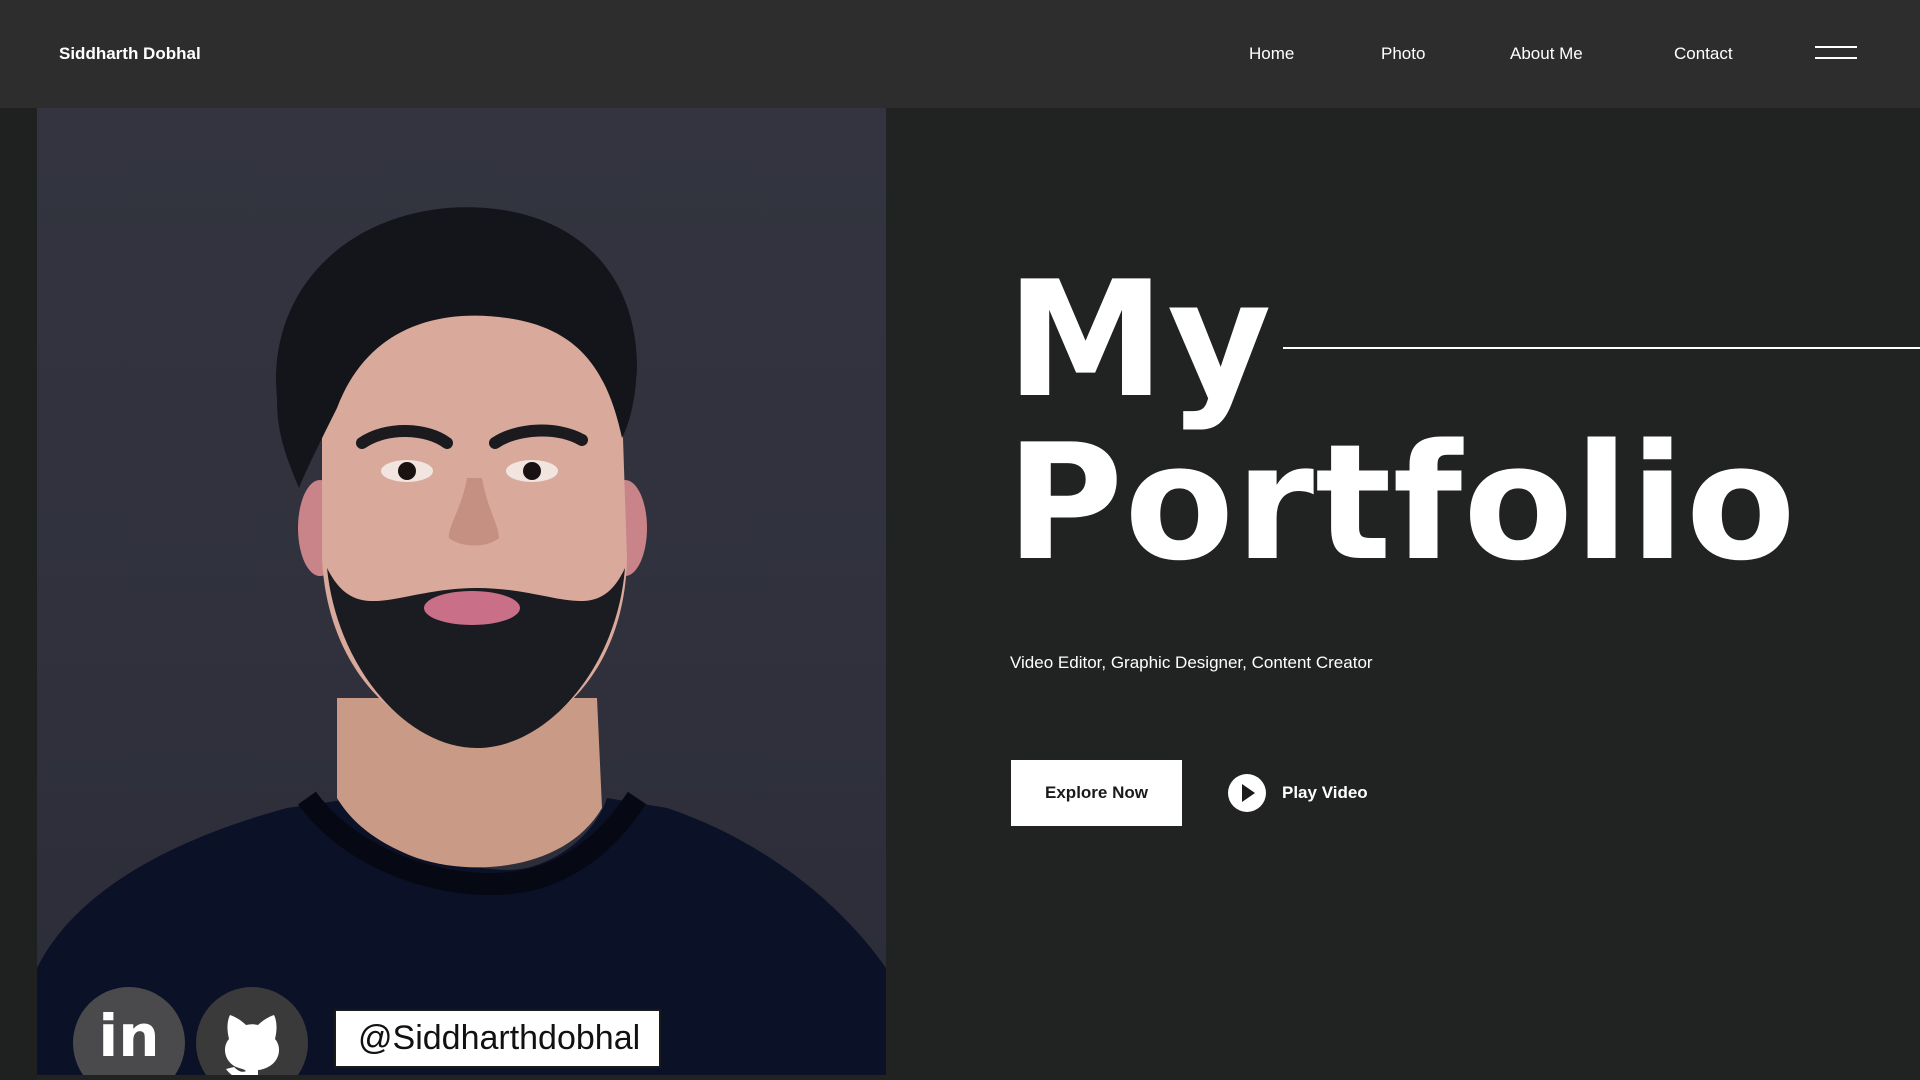 The height and width of the screenshot is (1080, 1920). Describe the element at coordinates (407, 471) in the screenshot. I see `left-pupil` at that location.